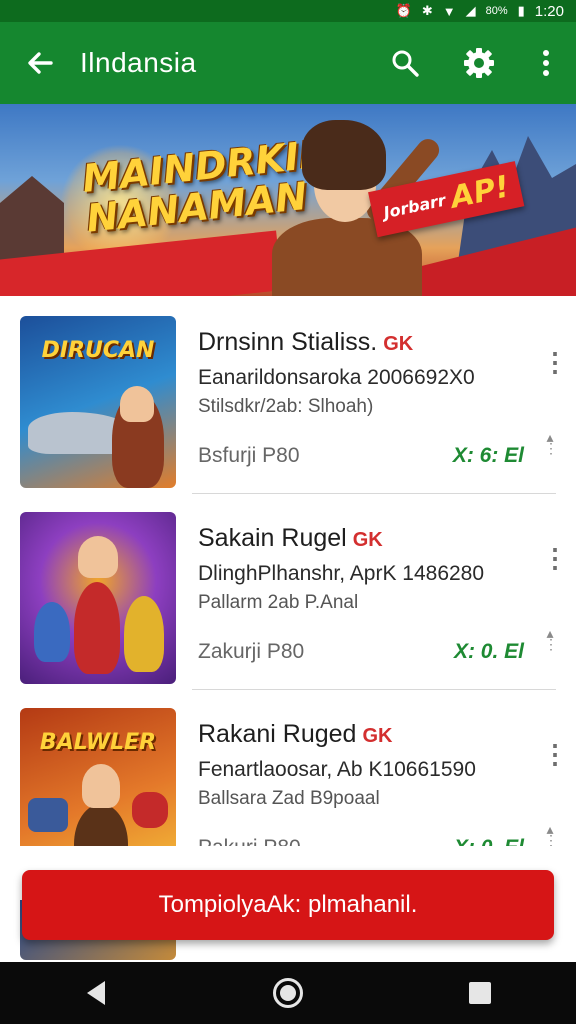  I want to click on game-thumbnail, so click(98, 598).